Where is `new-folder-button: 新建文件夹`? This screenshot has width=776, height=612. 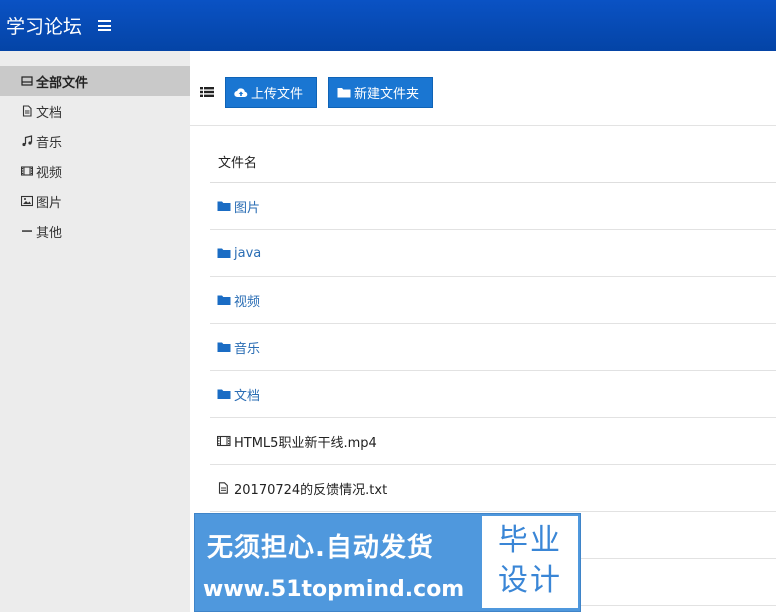 new-folder-button: 新建文件夹 is located at coordinates (380, 92).